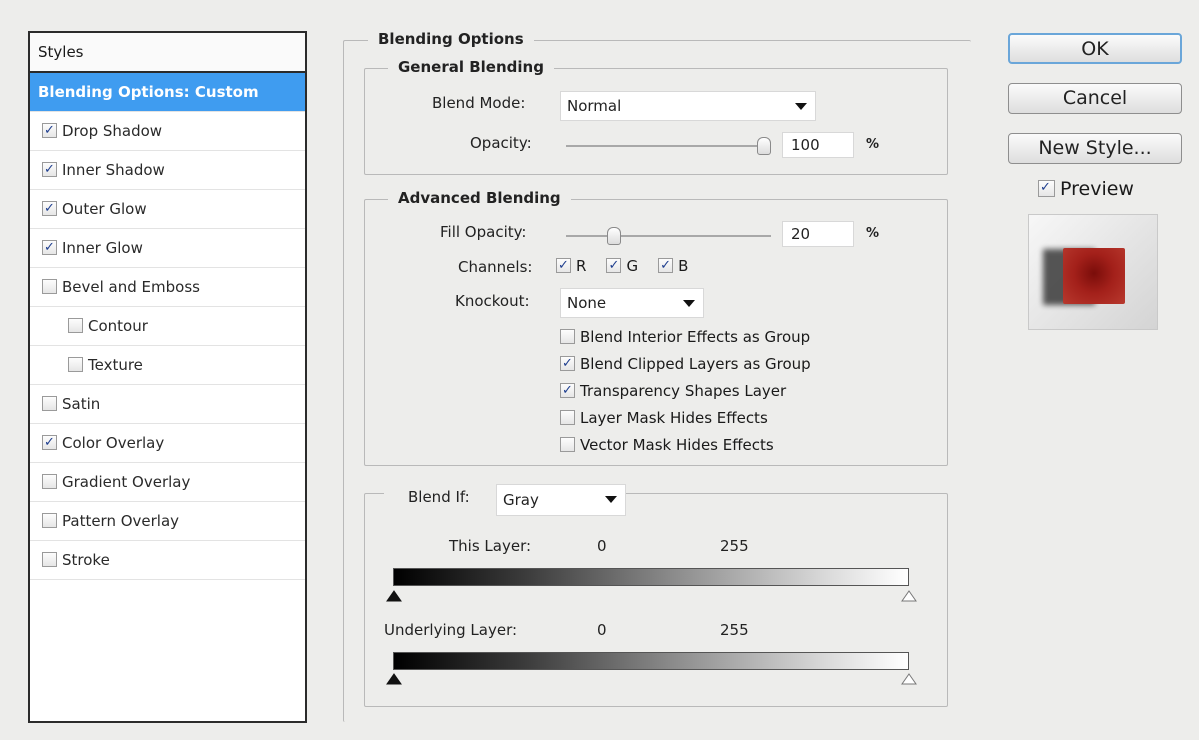  What do you see at coordinates (1095, 98) in the screenshot?
I see `cancel-button: Cancel` at bounding box center [1095, 98].